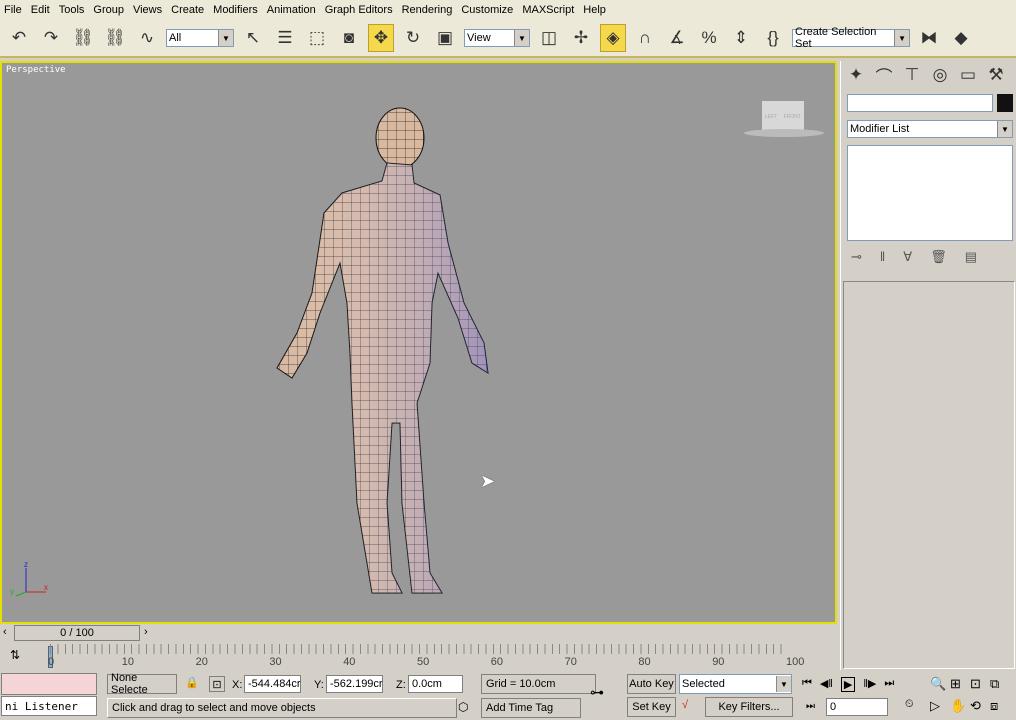 Image resolution: width=1016 pixels, height=720 pixels. What do you see at coordinates (970, 695) in the screenshot?
I see `viewport-navigation: 🔍 ⊞ ⊡ ⧉ ▷ ✋ ⟲ ⧈` at bounding box center [970, 695].